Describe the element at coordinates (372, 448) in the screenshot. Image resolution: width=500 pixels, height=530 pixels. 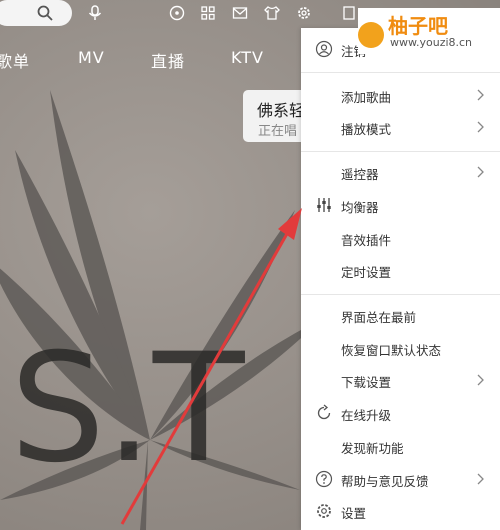
I see `menu-label-discover: 发现新功能` at that location.